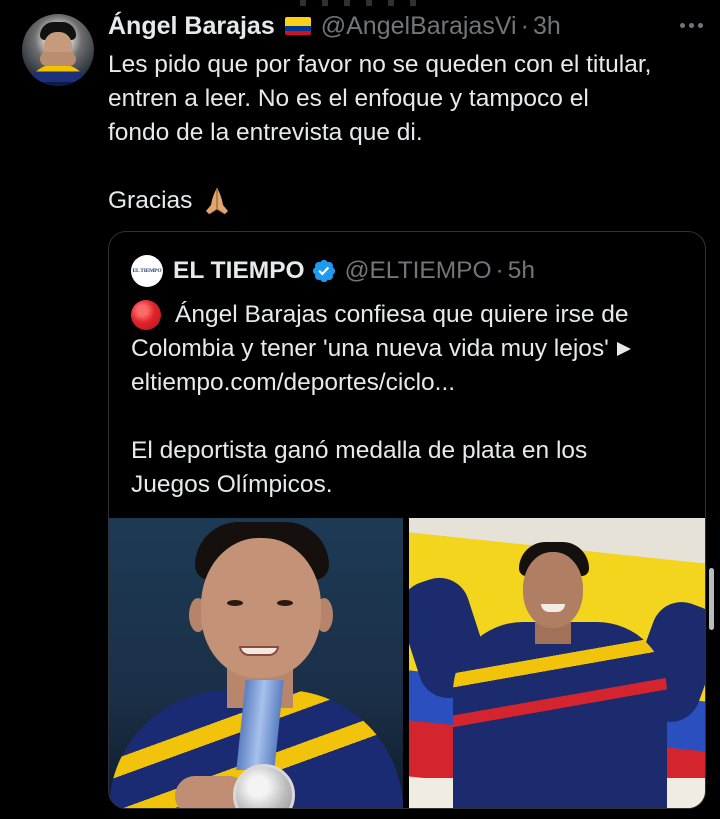  I want to click on el-tiempo-logo-icon: EL TIEMPO, so click(147, 271).